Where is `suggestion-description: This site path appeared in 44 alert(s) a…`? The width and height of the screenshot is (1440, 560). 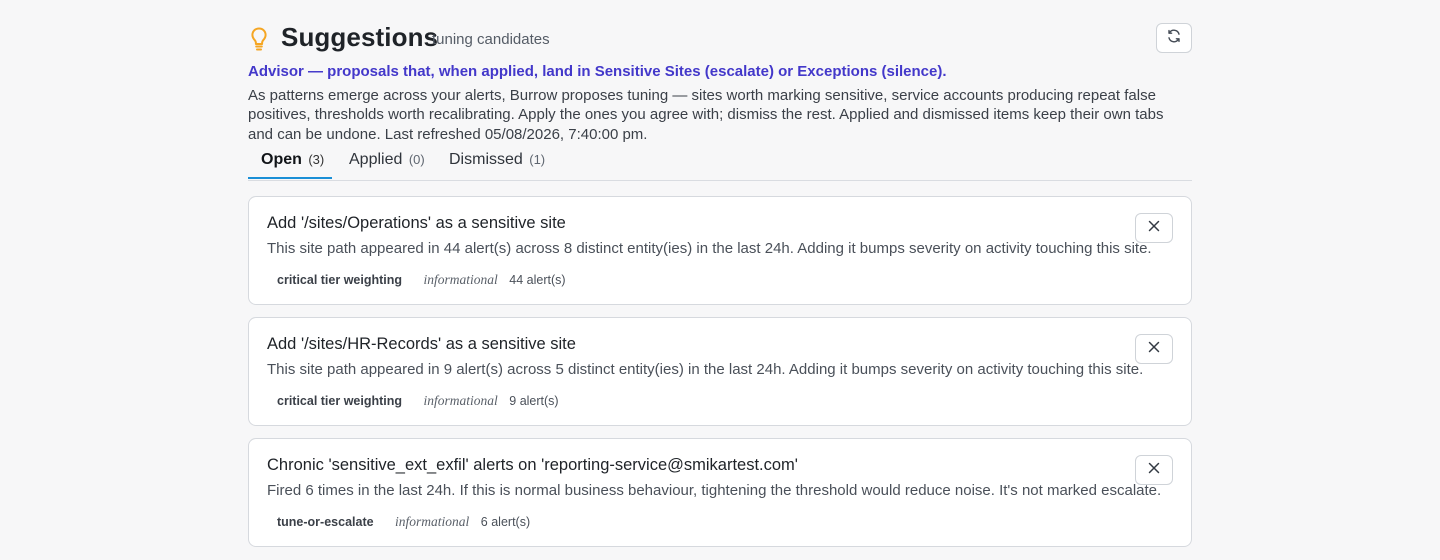 suggestion-description: This site path appeared in 44 alert(s) a… is located at coordinates (709, 248).